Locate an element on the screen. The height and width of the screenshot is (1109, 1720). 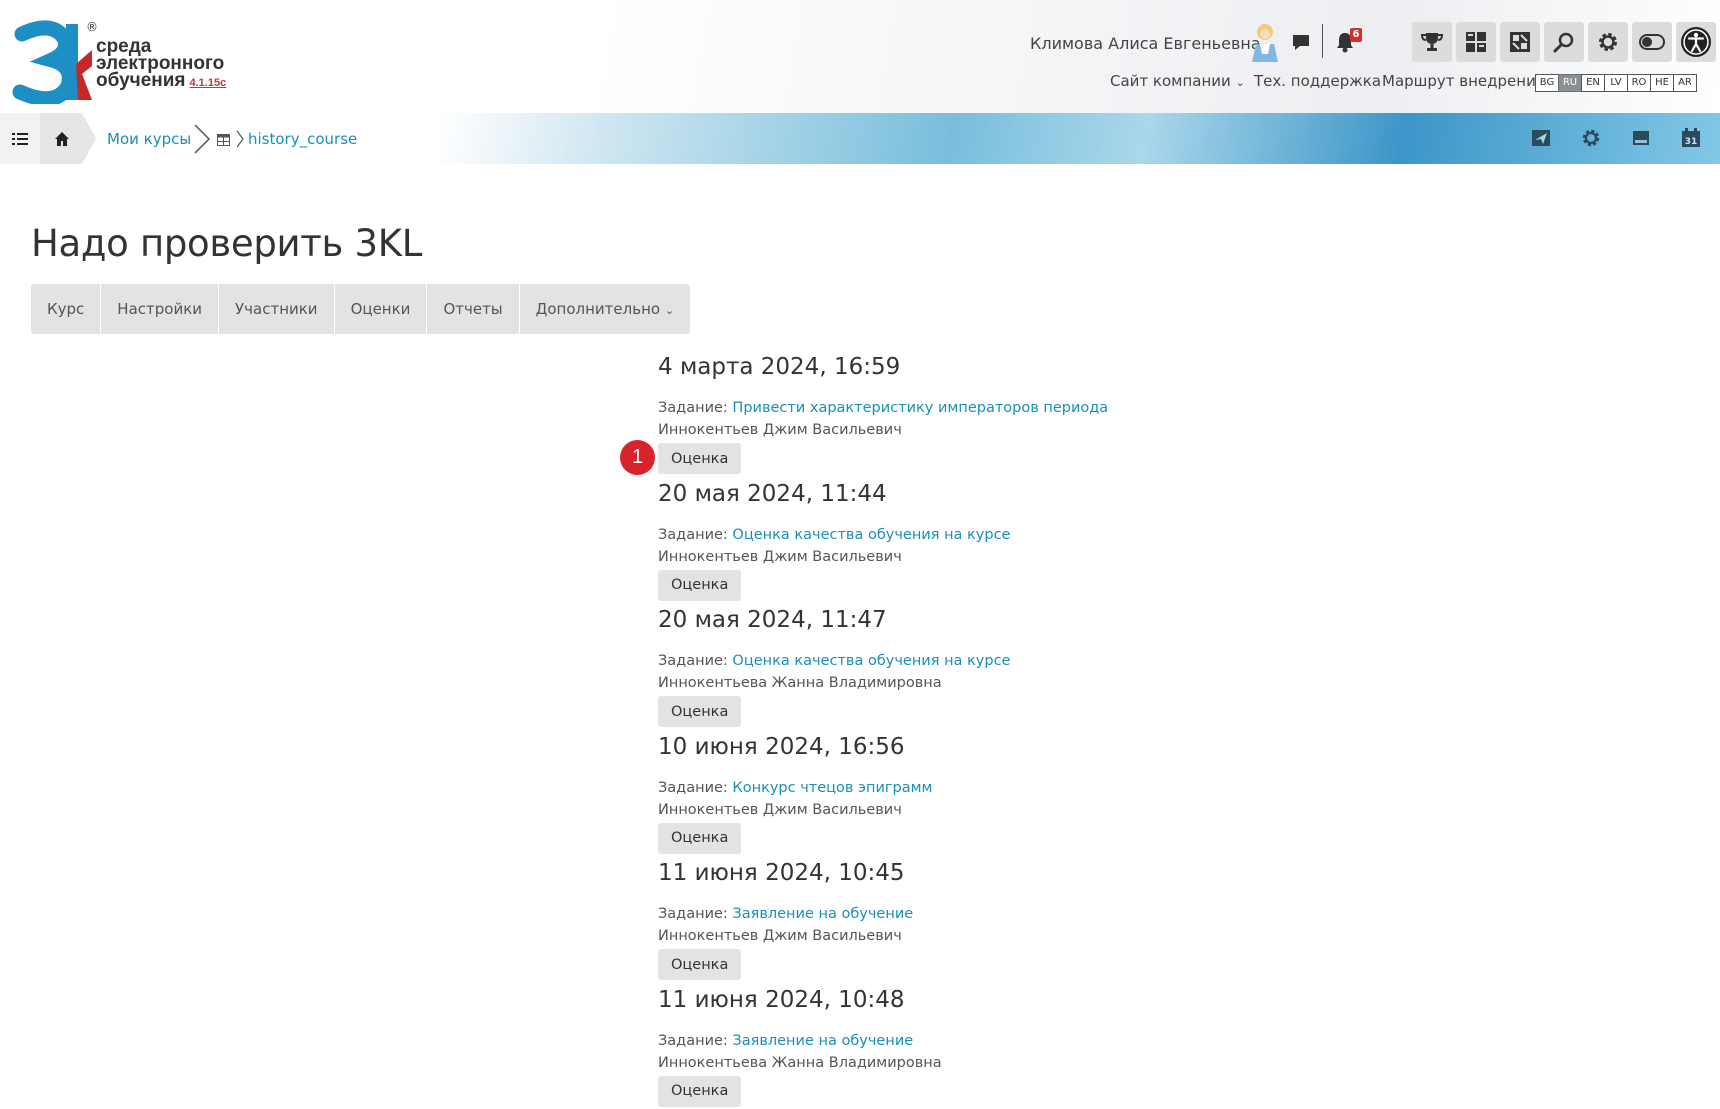
calendar-icon: 31 is located at coordinates (1691, 138).